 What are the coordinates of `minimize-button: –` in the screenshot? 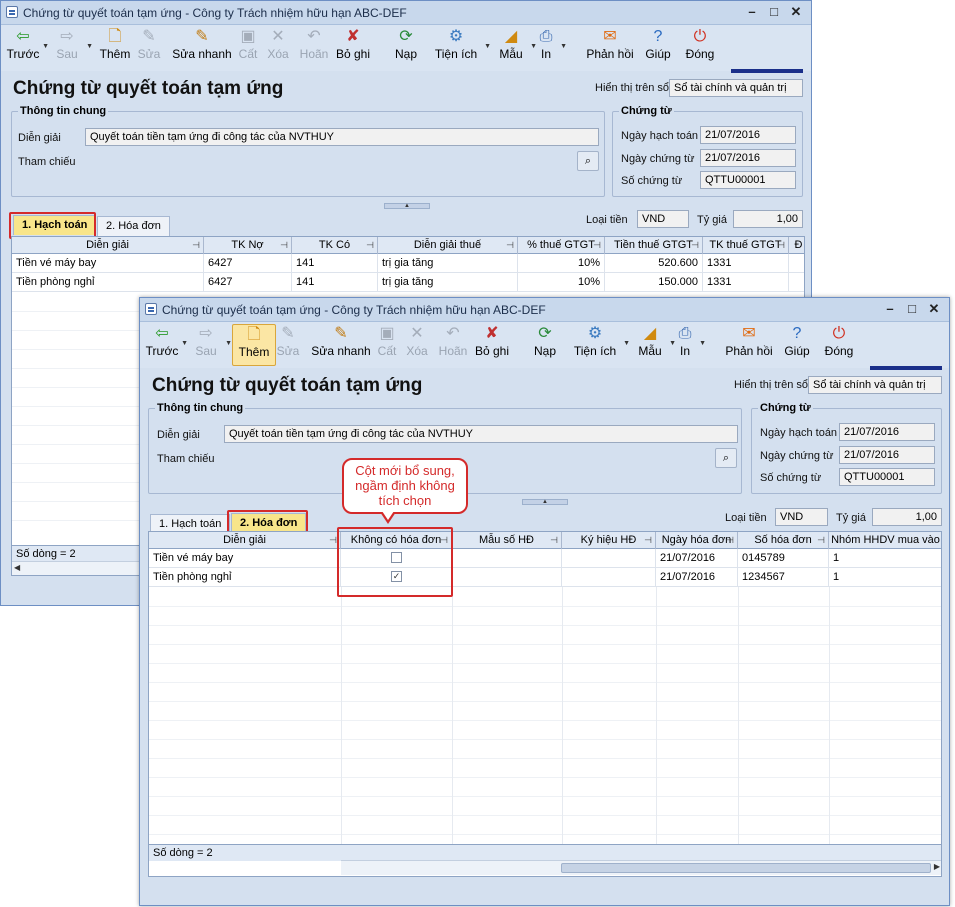 It's located at (890, 309).